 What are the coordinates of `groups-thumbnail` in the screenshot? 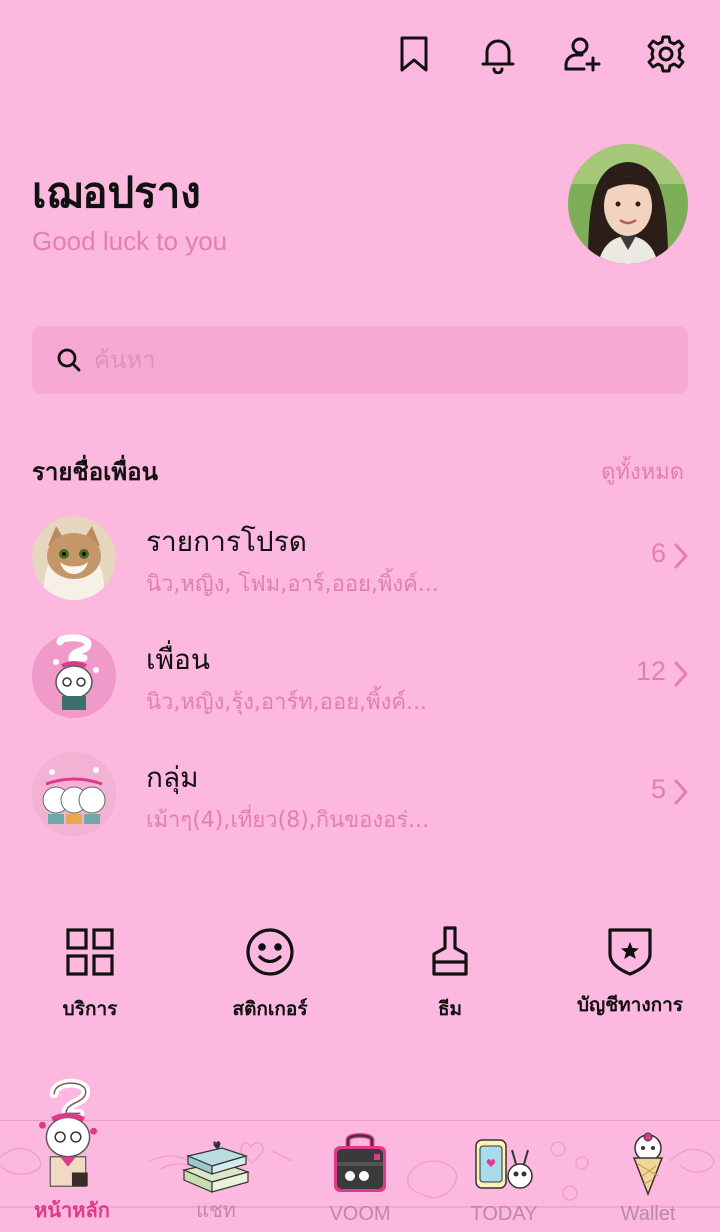 It's located at (74, 794).